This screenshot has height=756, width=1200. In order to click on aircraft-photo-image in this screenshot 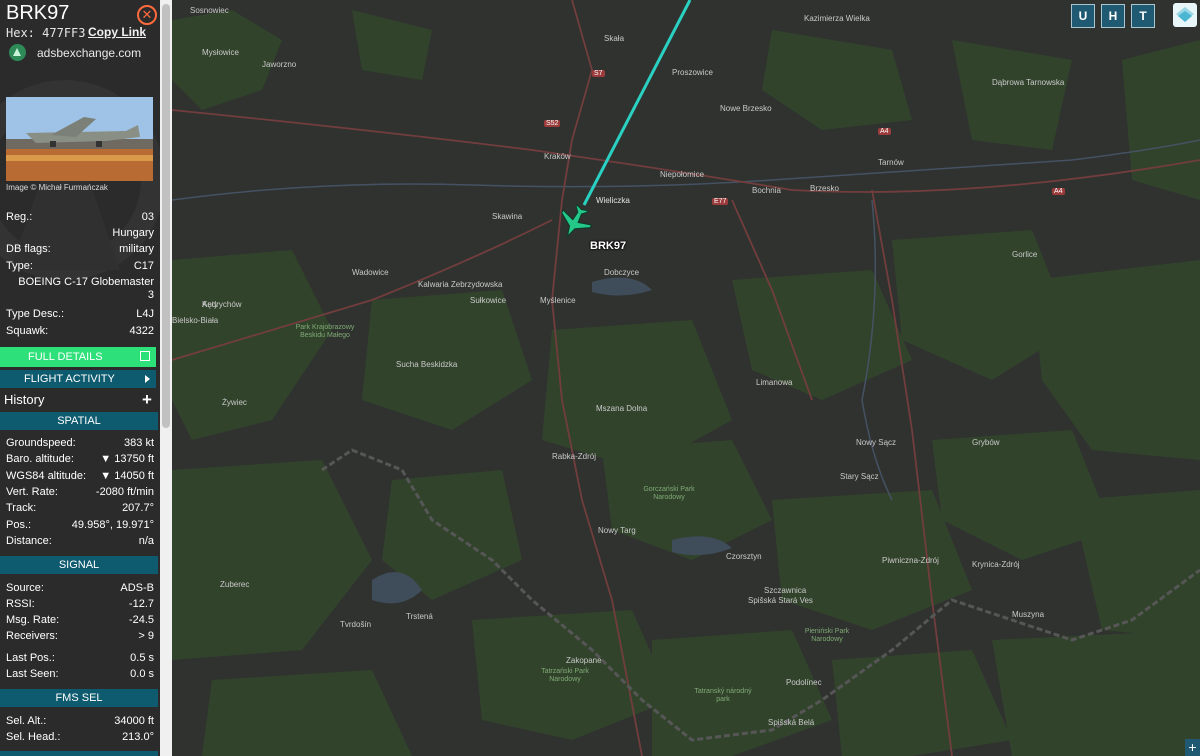, I will do `click(79, 139)`.